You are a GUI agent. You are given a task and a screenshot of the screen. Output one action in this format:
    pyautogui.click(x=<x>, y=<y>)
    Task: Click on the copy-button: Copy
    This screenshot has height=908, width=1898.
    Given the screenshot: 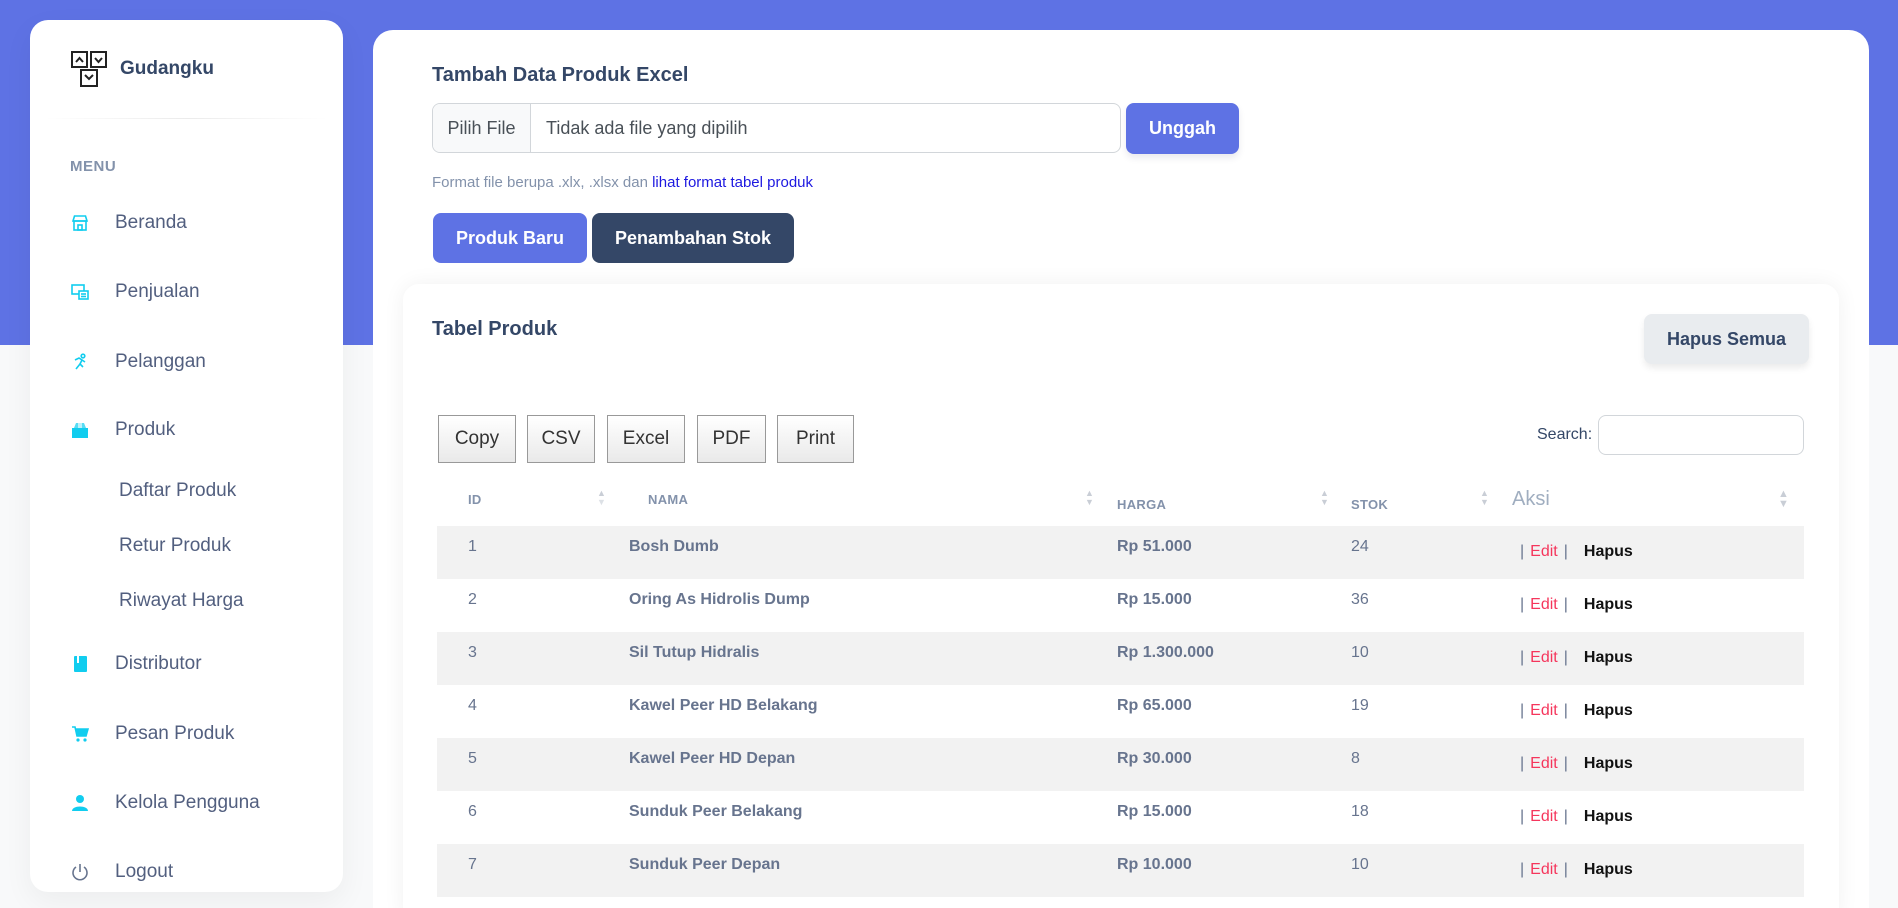 What is the action you would take?
    pyautogui.click(x=477, y=439)
    